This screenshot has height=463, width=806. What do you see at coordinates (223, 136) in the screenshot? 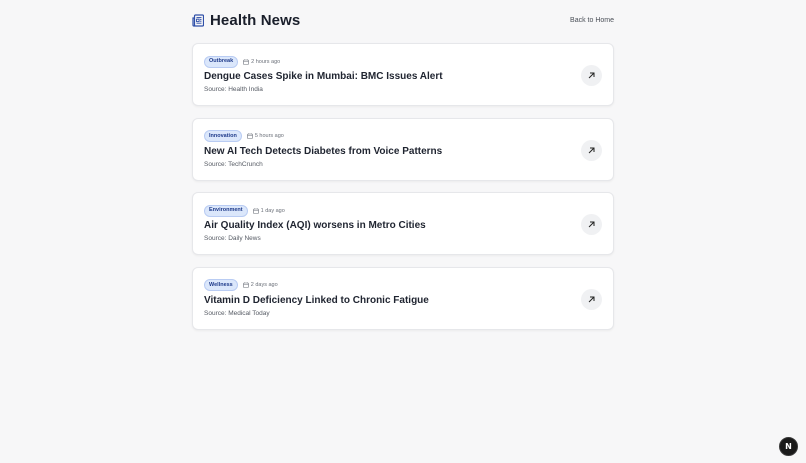
I see `category-badge: Innovation` at bounding box center [223, 136].